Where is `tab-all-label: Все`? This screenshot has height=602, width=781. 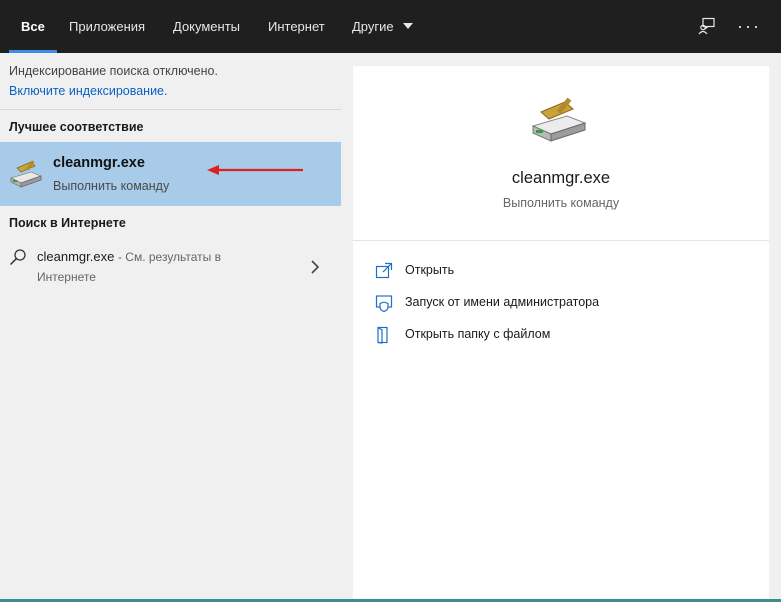 tab-all-label: Все is located at coordinates (33, 26).